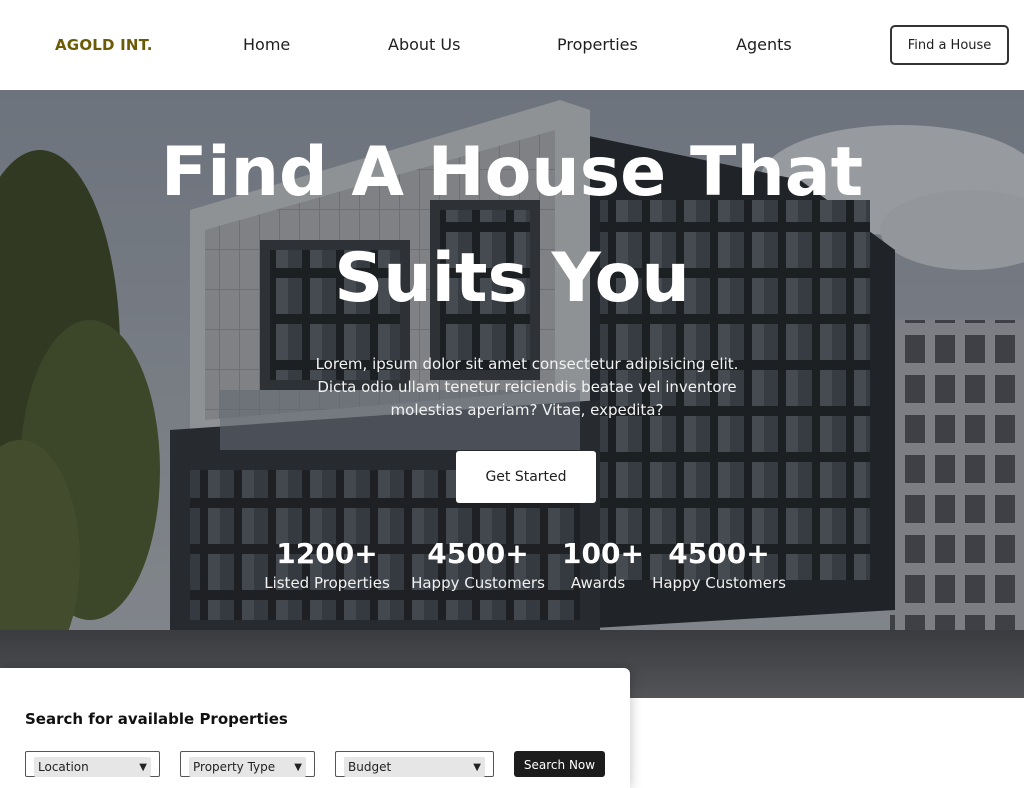  I want to click on nav-link-home: Home, so click(266, 44).